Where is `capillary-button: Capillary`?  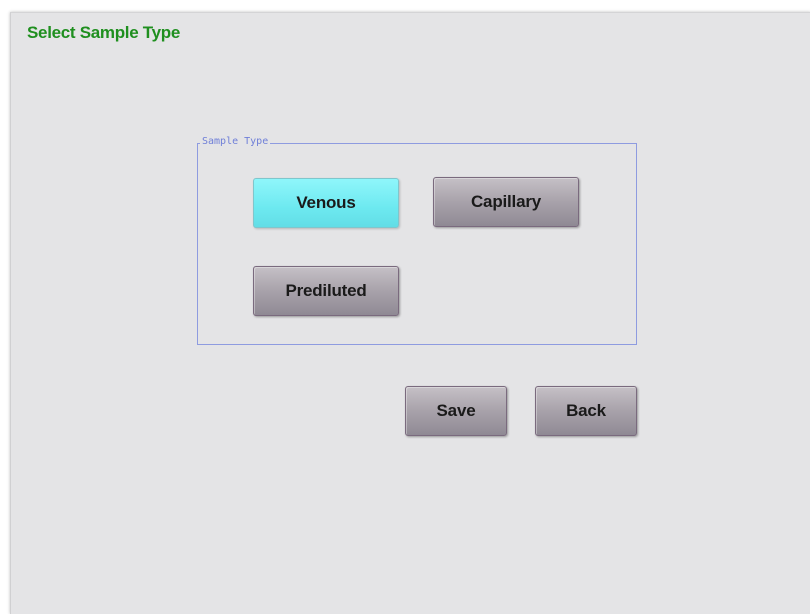 capillary-button: Capillary is located at coordinates (506, 202).